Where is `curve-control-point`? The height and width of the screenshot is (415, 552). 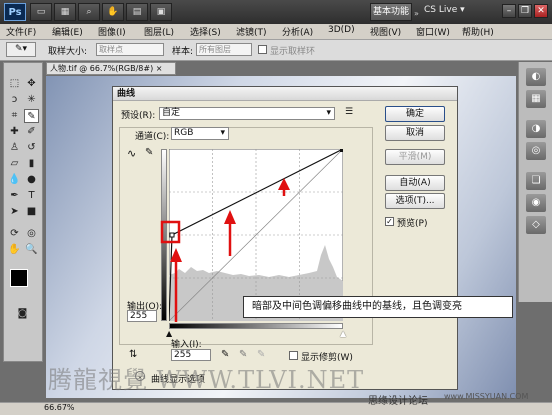
curve-control-point is located at coordinates (172, 235).